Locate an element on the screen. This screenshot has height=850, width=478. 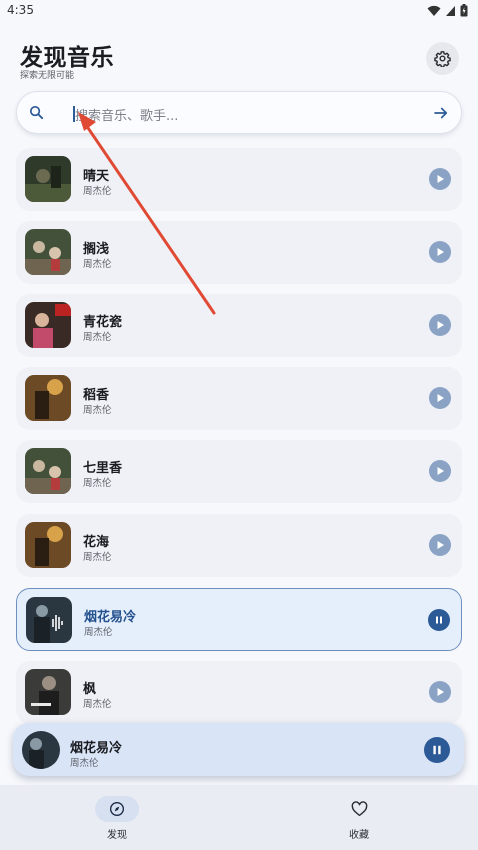
song-title: 七里香 is located at coordinates (103, 468).